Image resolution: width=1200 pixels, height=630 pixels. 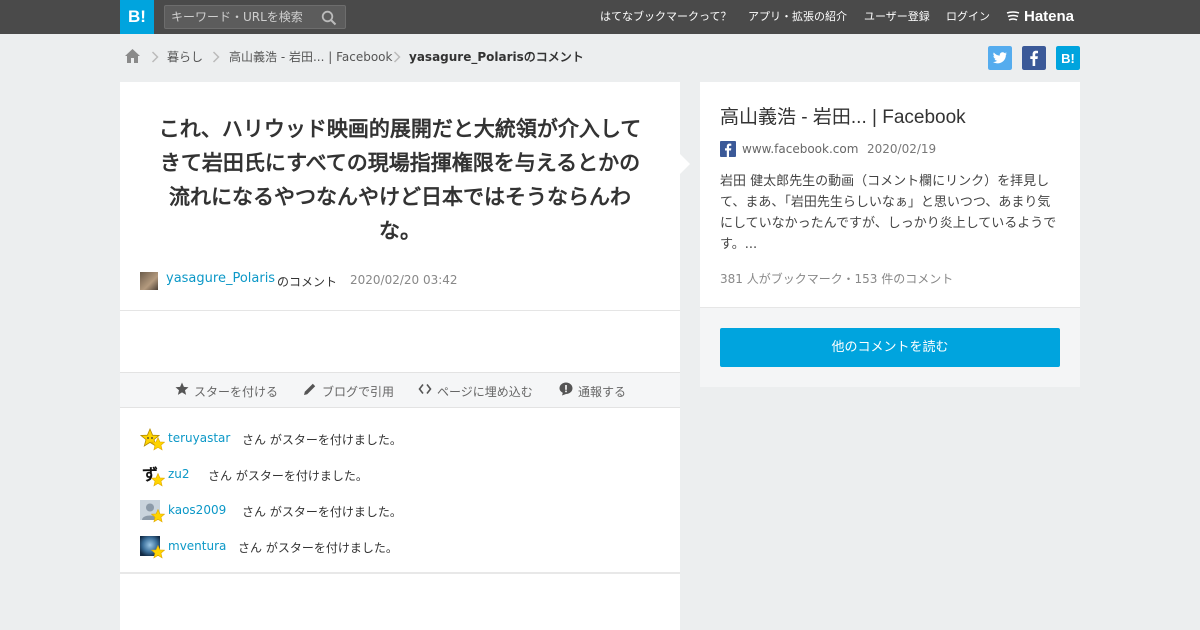 What do you see at coordinates (602, 392) in the screenshot?
I see `report-label: 通報する` at bounding box center [602, 392].